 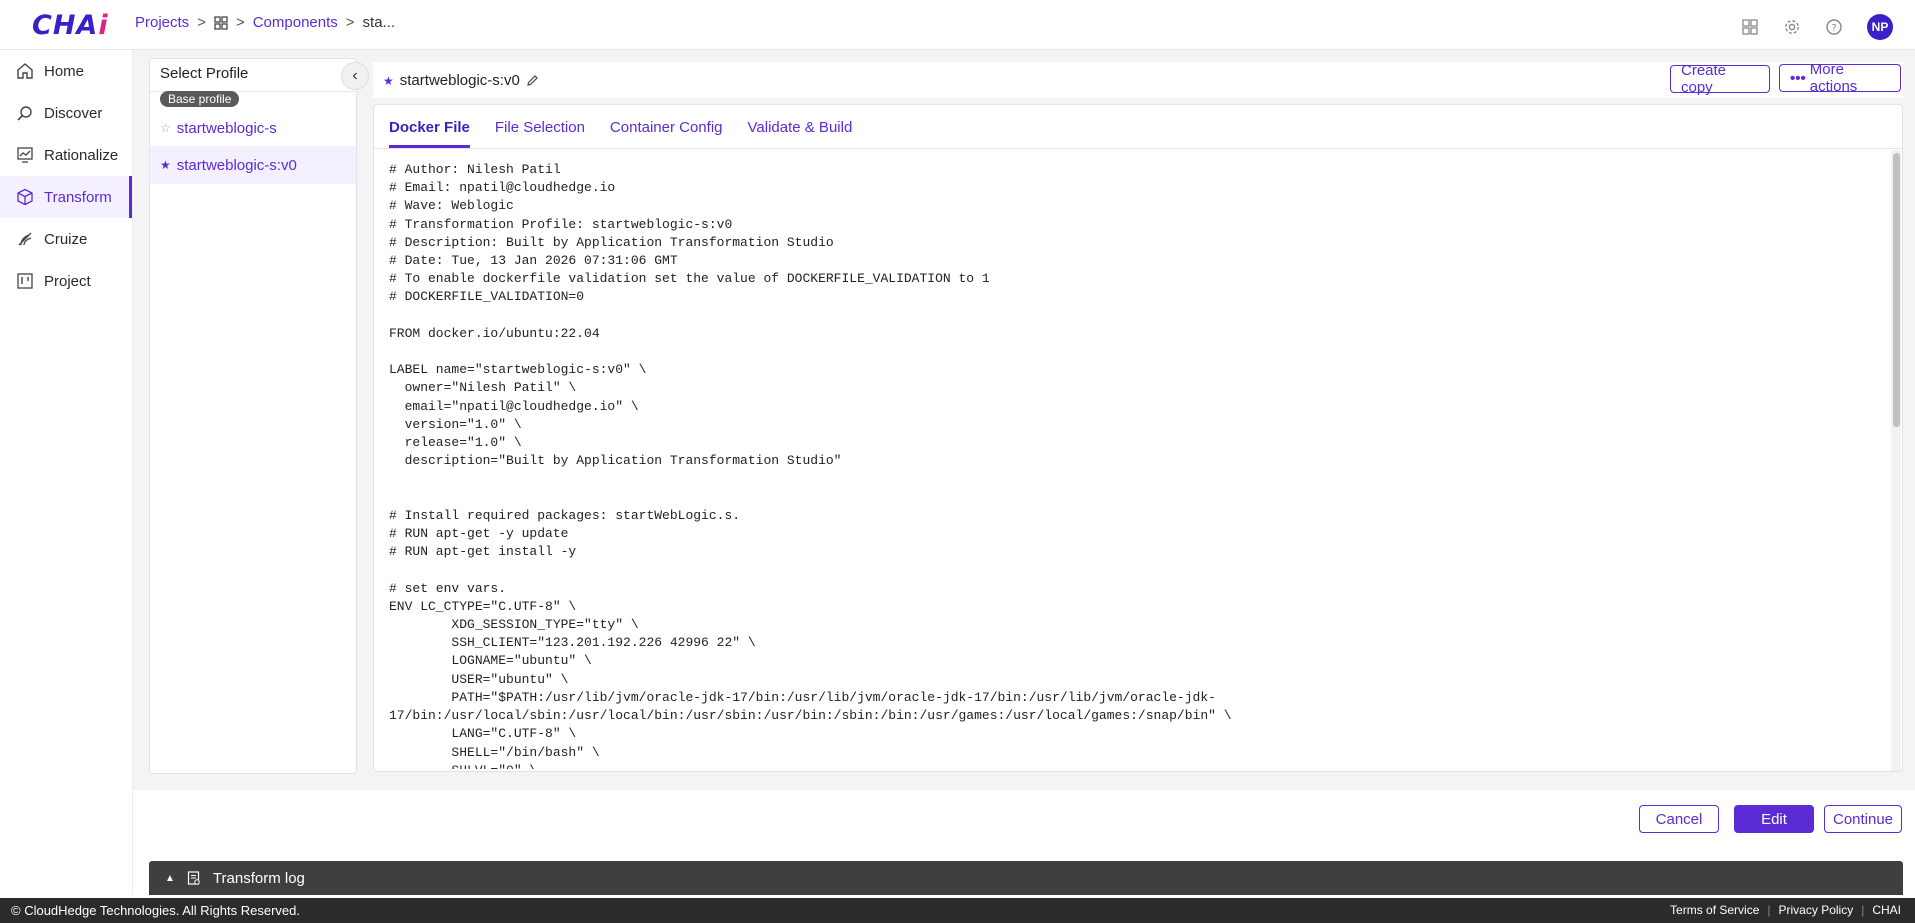 What do you see at coordinates (429, 133) in the screenshot?
I see `tab-docker-file: Docker File` at bounding box center [429, 133].